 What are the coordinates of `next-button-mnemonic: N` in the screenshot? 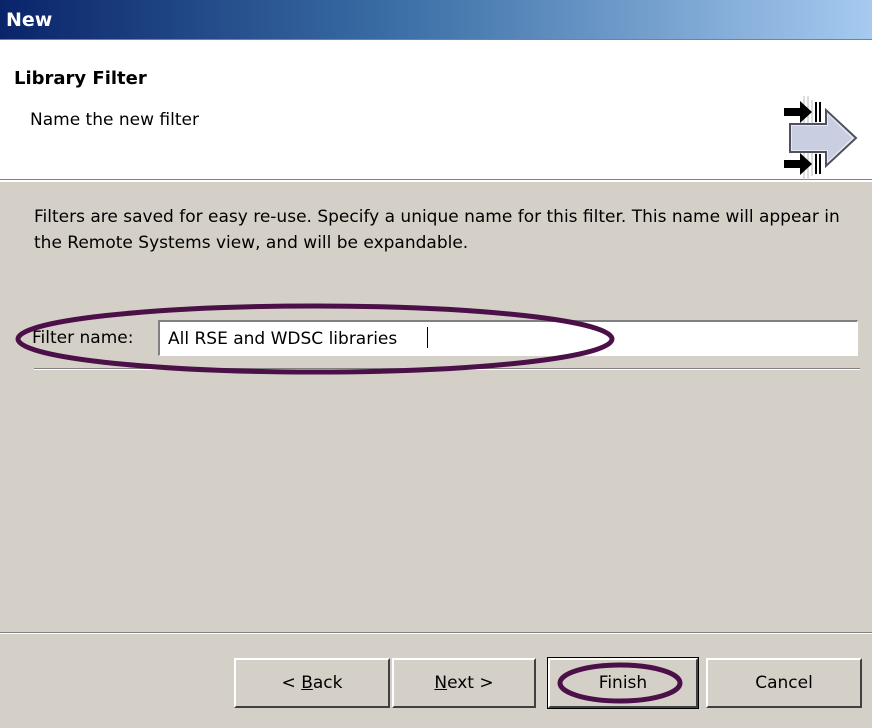 It's located at (441, 683).